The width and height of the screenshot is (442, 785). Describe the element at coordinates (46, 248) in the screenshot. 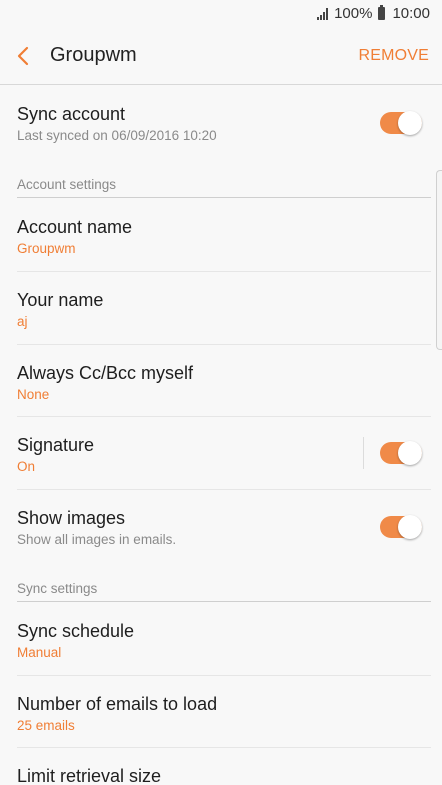

I see `account-name-value: Groupwm` at that location.